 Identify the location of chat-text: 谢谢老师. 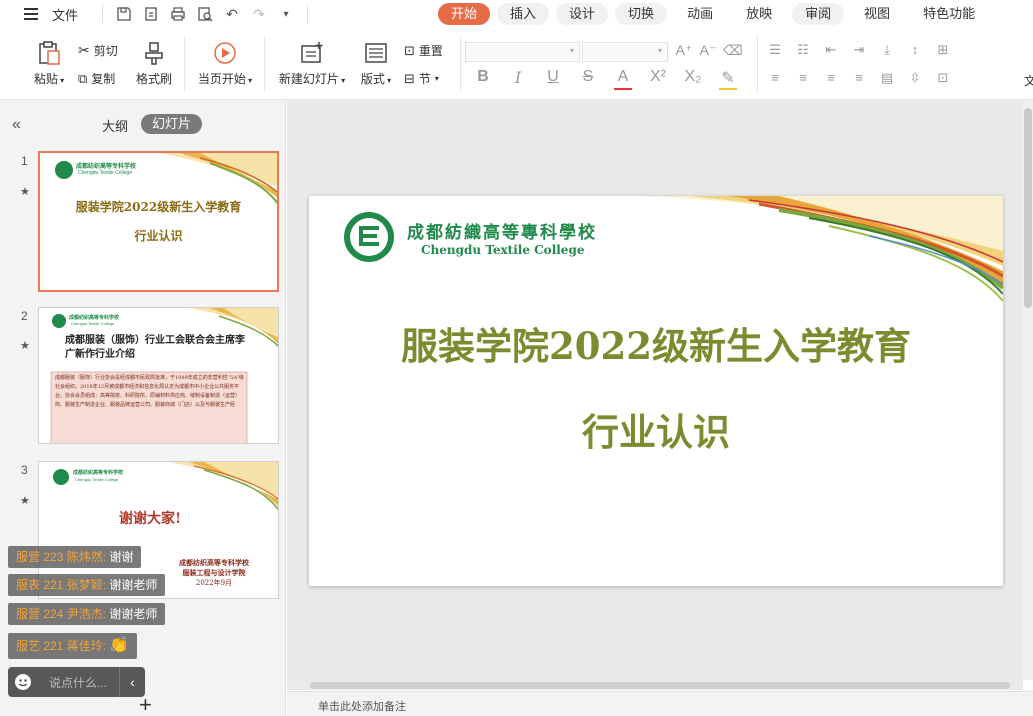
(133, 614).